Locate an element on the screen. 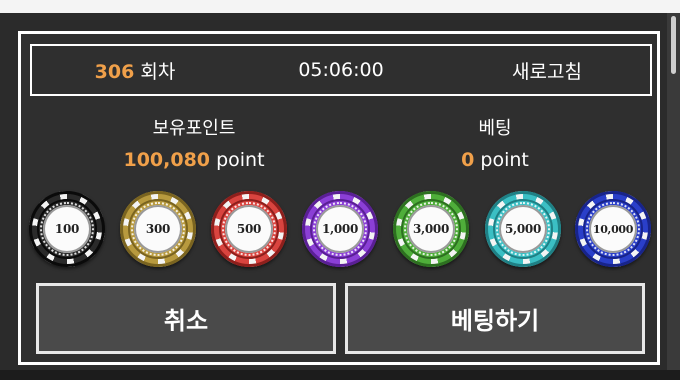 Image resolution: width=680 pixels, height=380 pixels. chip-1000: 1,000 is located at coordinates (340, 229).